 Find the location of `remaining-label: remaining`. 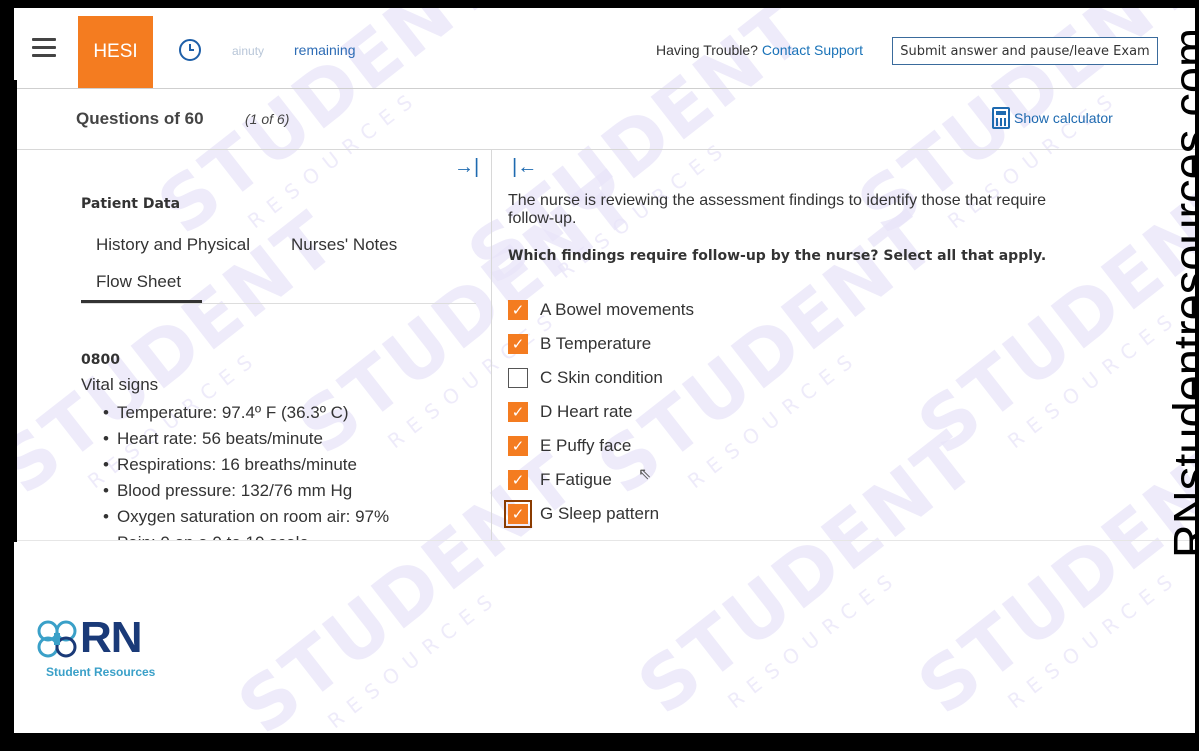

remaining-label: remaining is located at coordinates (325, 50).